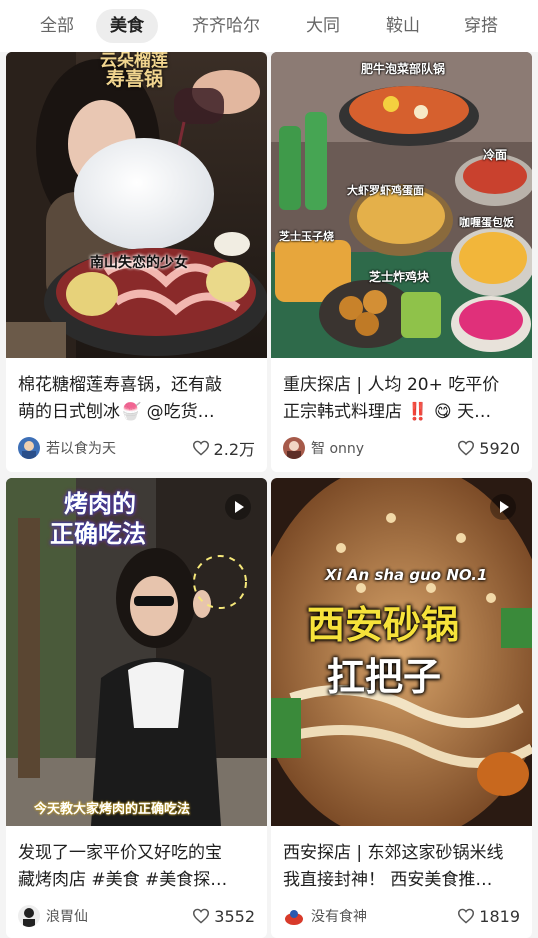  Describe the element at coordinates (234, 916) in the screenshot. I see `like-count: 3552` at that location.